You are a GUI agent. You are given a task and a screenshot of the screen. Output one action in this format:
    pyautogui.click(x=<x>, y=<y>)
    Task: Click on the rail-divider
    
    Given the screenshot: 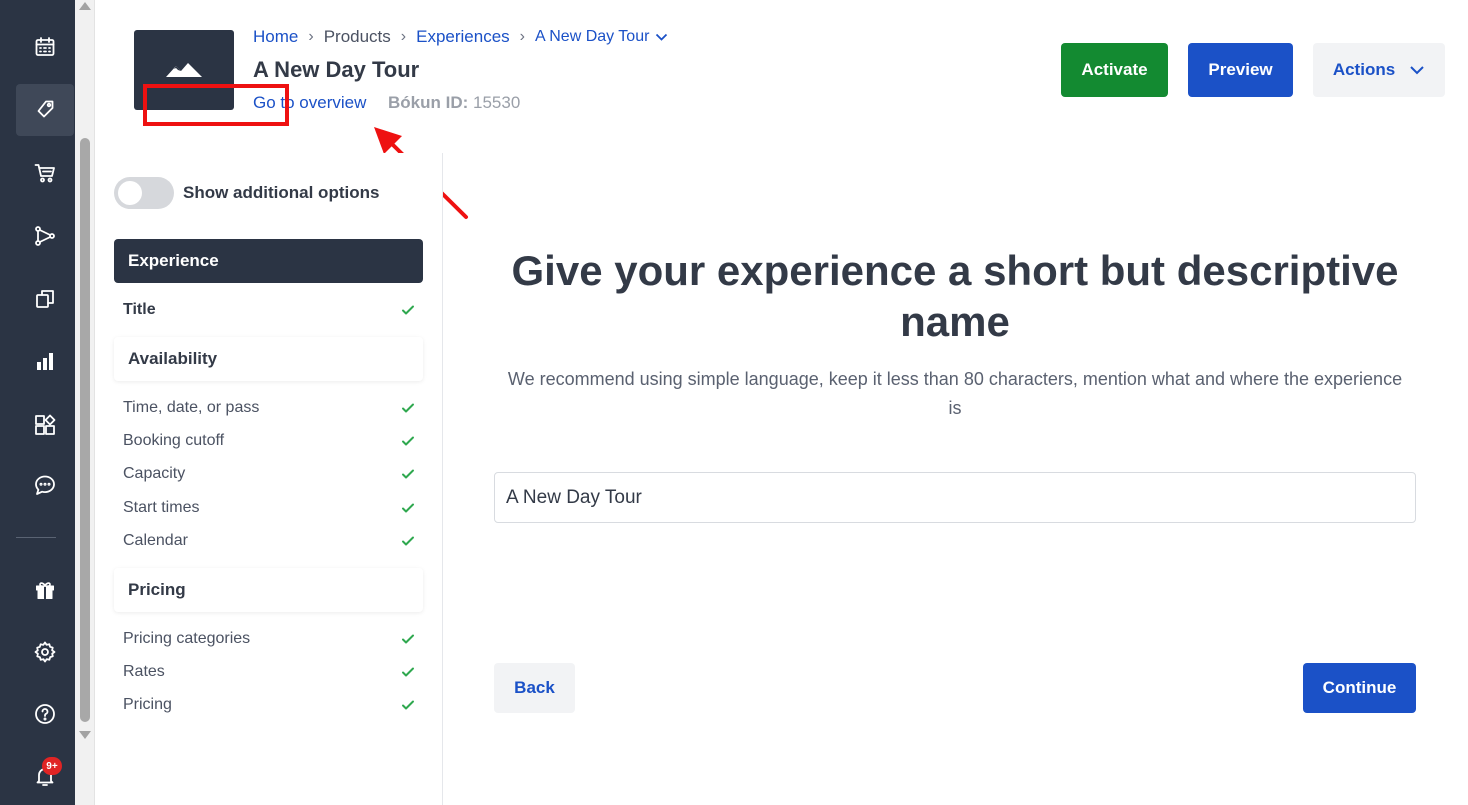 What is the action you would take?
    pyautogui.click(x=36, y=537)
    